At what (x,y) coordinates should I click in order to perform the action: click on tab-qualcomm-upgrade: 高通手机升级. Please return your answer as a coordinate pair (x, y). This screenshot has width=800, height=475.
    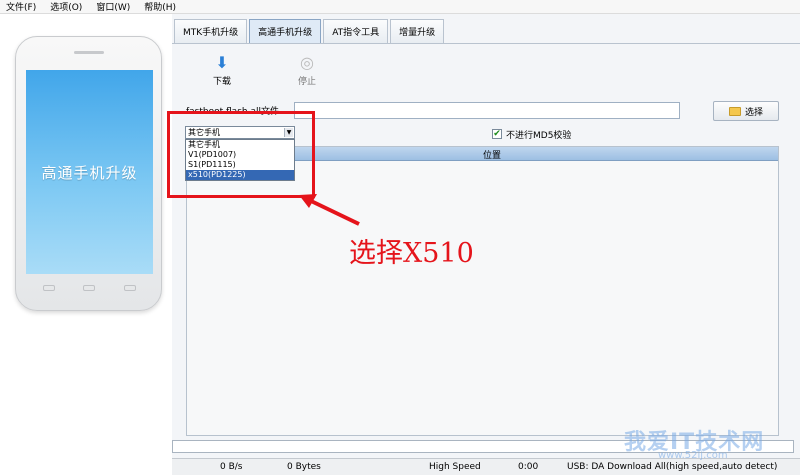
    Looking at the image, I should click on (285, 31).